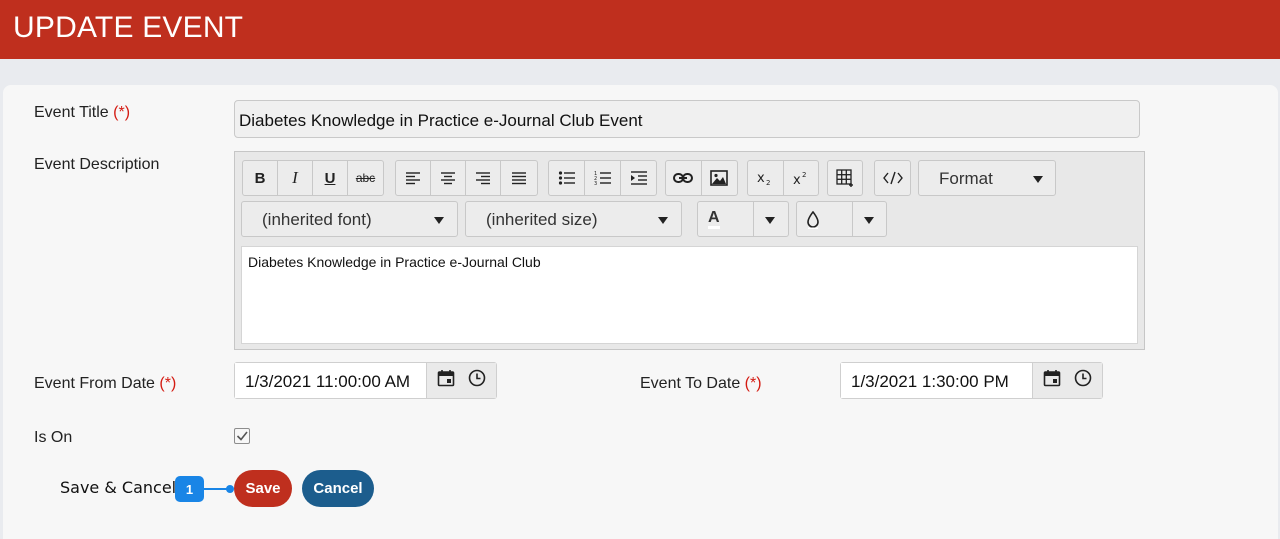 The width and height of the screenshot is (1280, 539). Describe the element at coordinates (331, 380) in the screenshot. I see `event-from-date-input: 1/3/2021 11:00:00 AM` at that location.